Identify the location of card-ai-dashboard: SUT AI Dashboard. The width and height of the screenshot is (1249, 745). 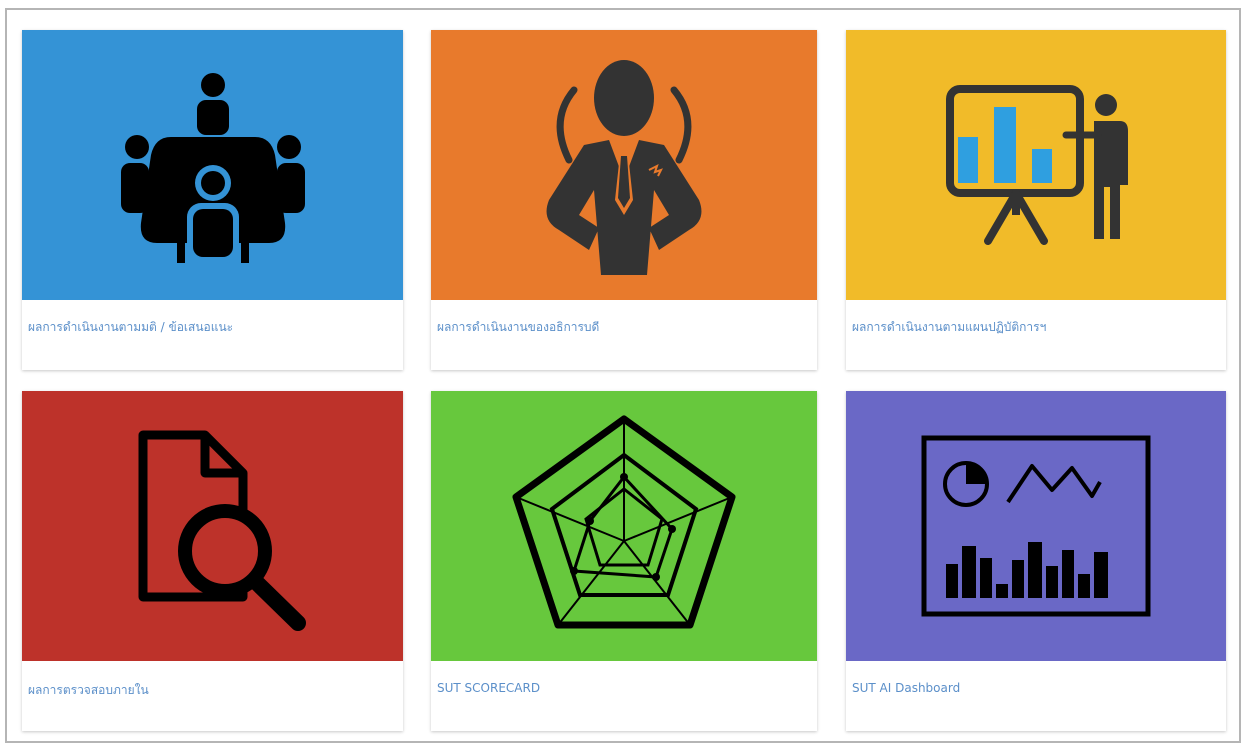
(1036, 561).